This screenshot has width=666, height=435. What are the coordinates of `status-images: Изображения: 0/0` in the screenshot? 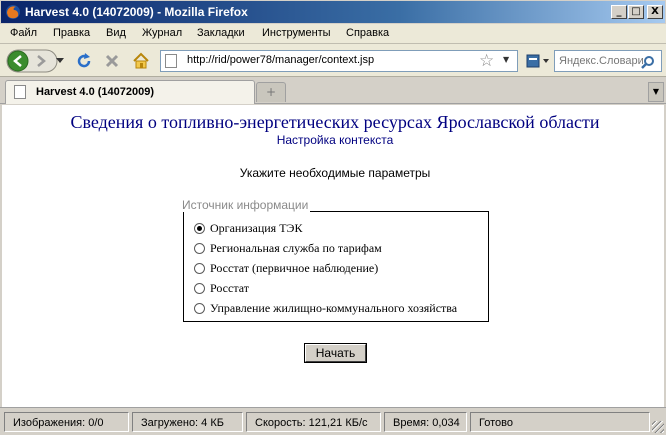 It's located at (66, 422).